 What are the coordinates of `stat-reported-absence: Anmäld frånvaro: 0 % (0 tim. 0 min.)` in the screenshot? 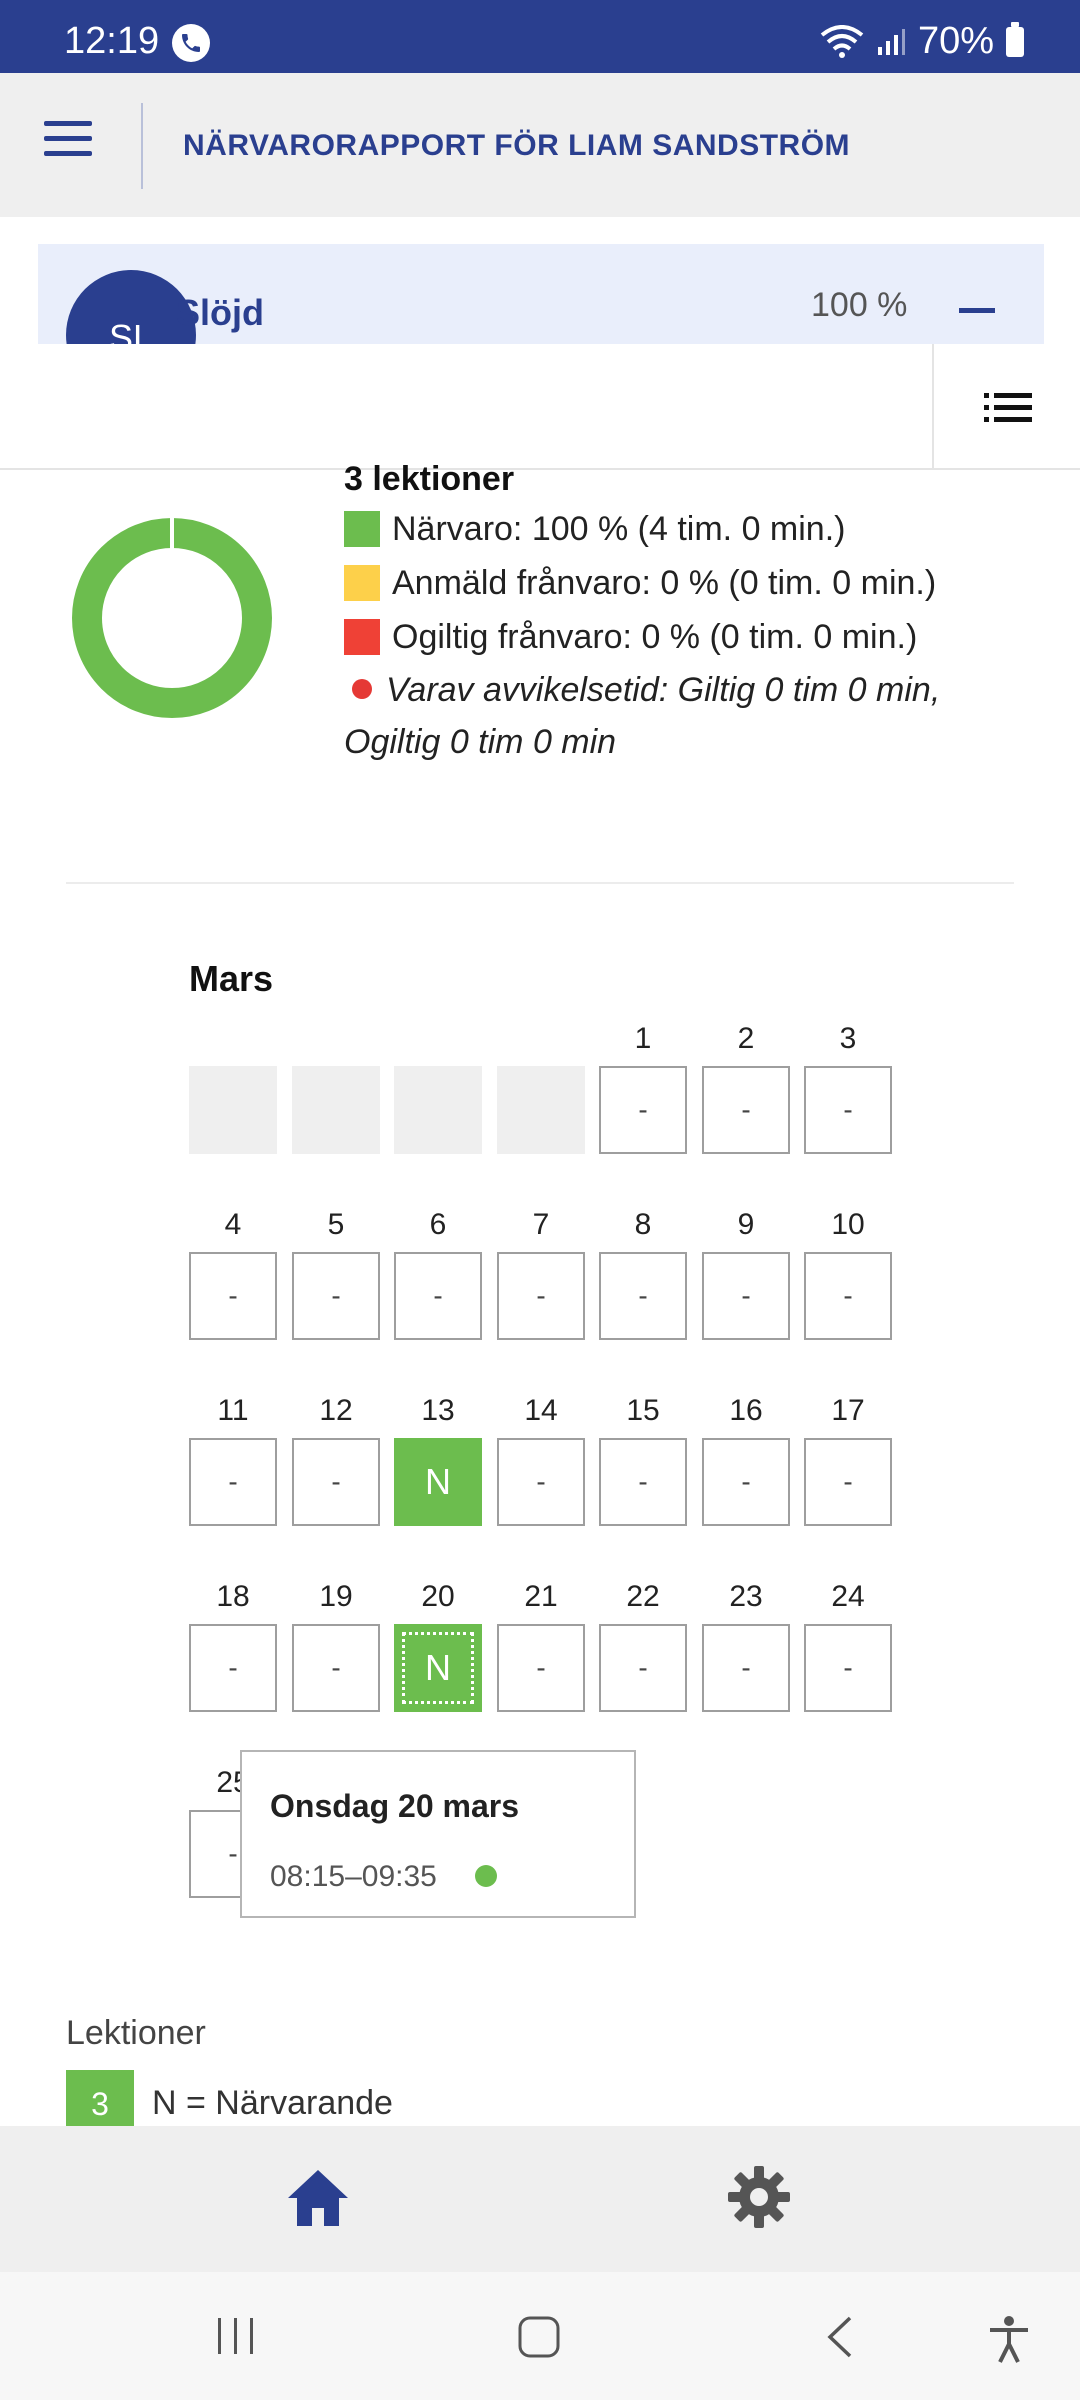 It's located at (694, 583).